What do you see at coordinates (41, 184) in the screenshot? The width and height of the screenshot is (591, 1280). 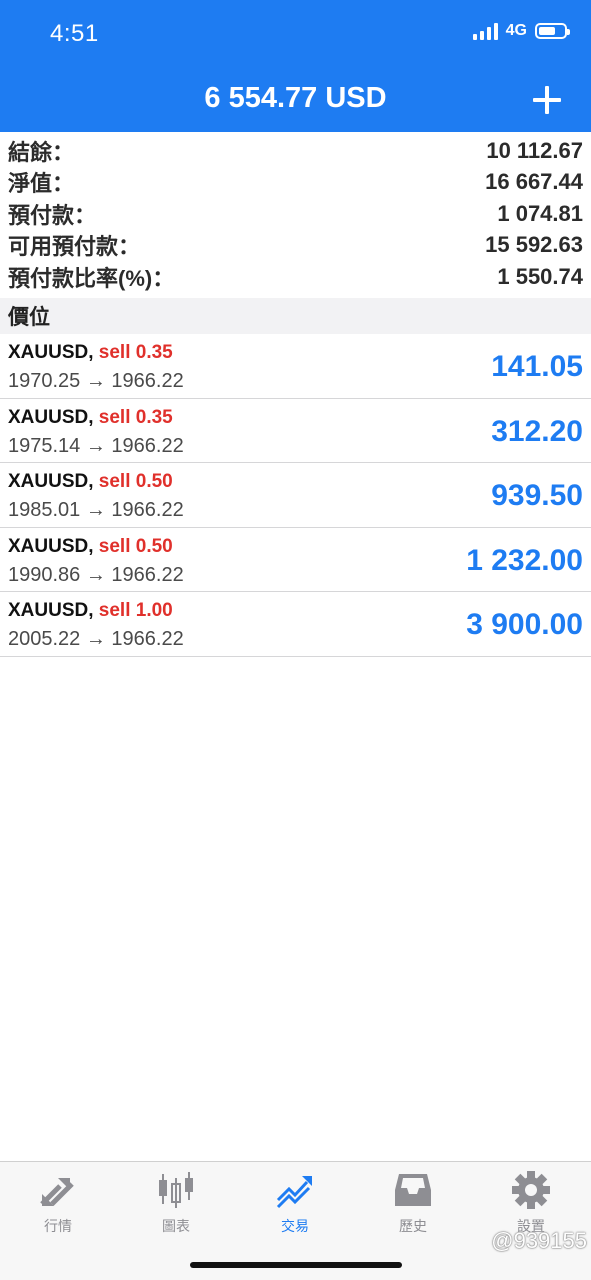 I see `summary-label: 淨值：` at bounding box center [41, 184].